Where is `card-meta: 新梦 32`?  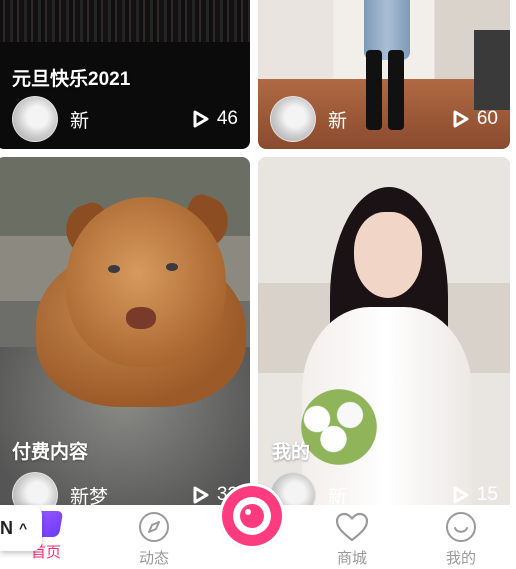
card-meta: 新梦 32 is located at coordinates (125, 489).